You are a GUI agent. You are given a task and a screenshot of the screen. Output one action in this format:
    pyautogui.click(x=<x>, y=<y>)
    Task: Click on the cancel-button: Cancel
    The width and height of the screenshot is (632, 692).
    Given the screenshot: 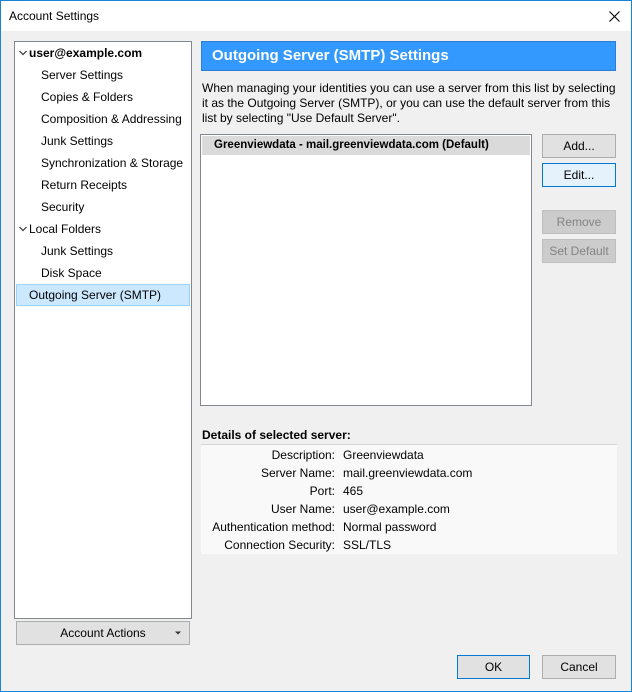 What is the action you would take?
    pyautogui.click(x=579, y=667)
    